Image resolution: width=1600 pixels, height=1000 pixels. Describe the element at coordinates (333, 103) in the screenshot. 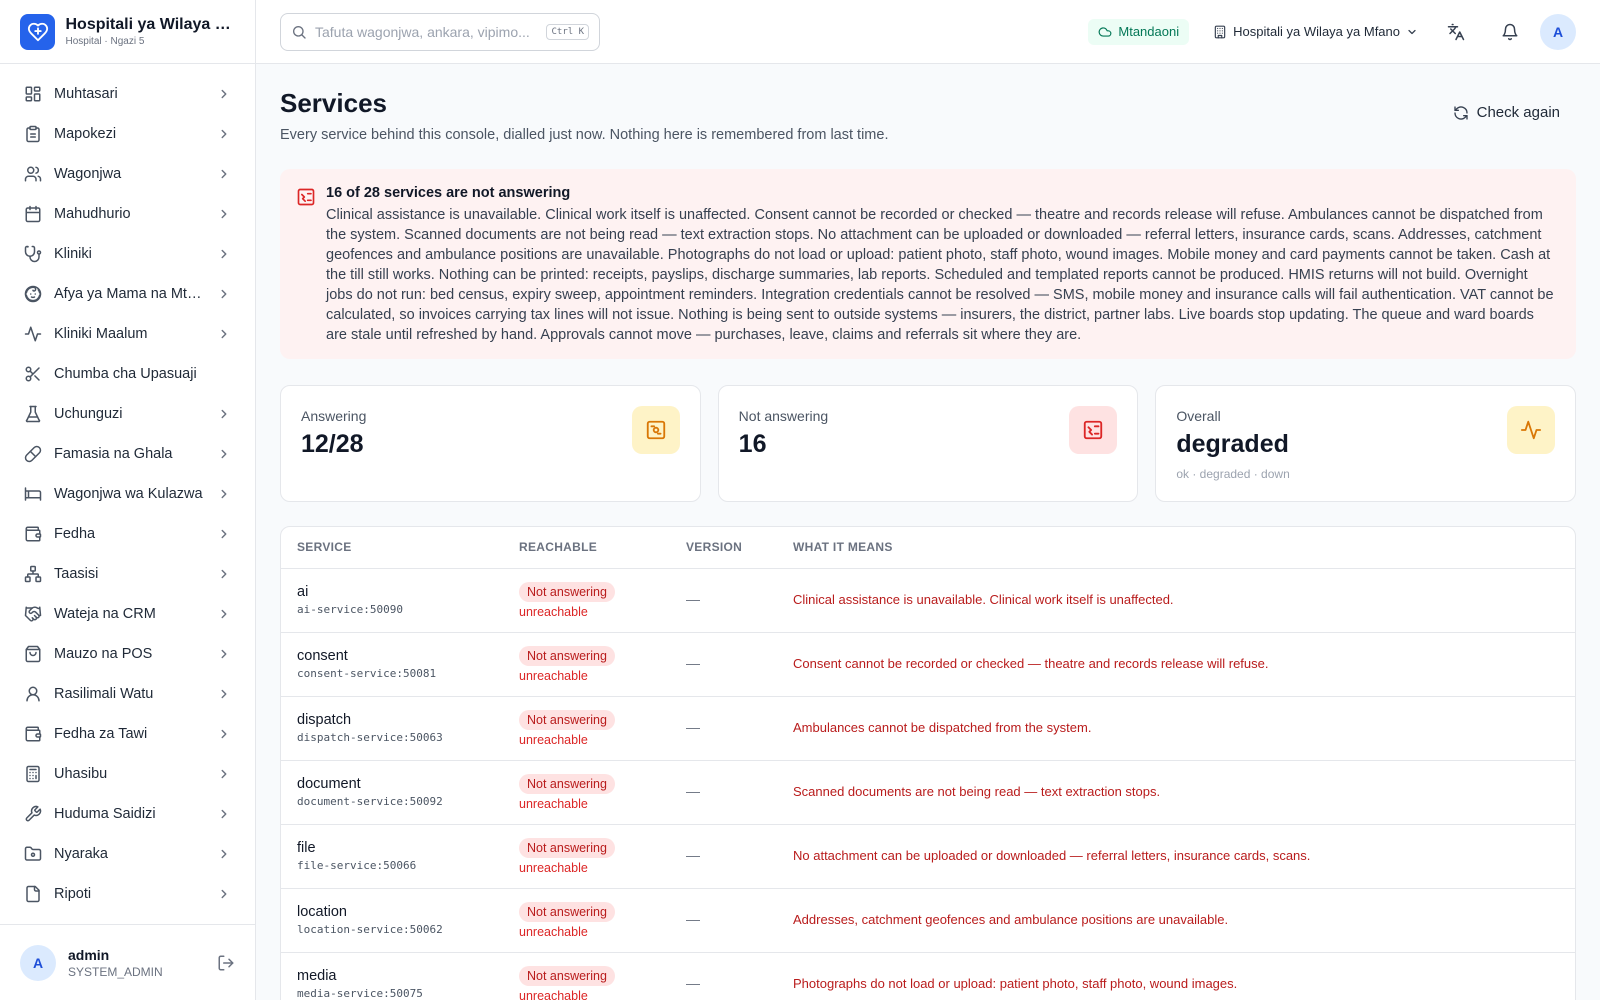

I see `page-title: Services` at that location.